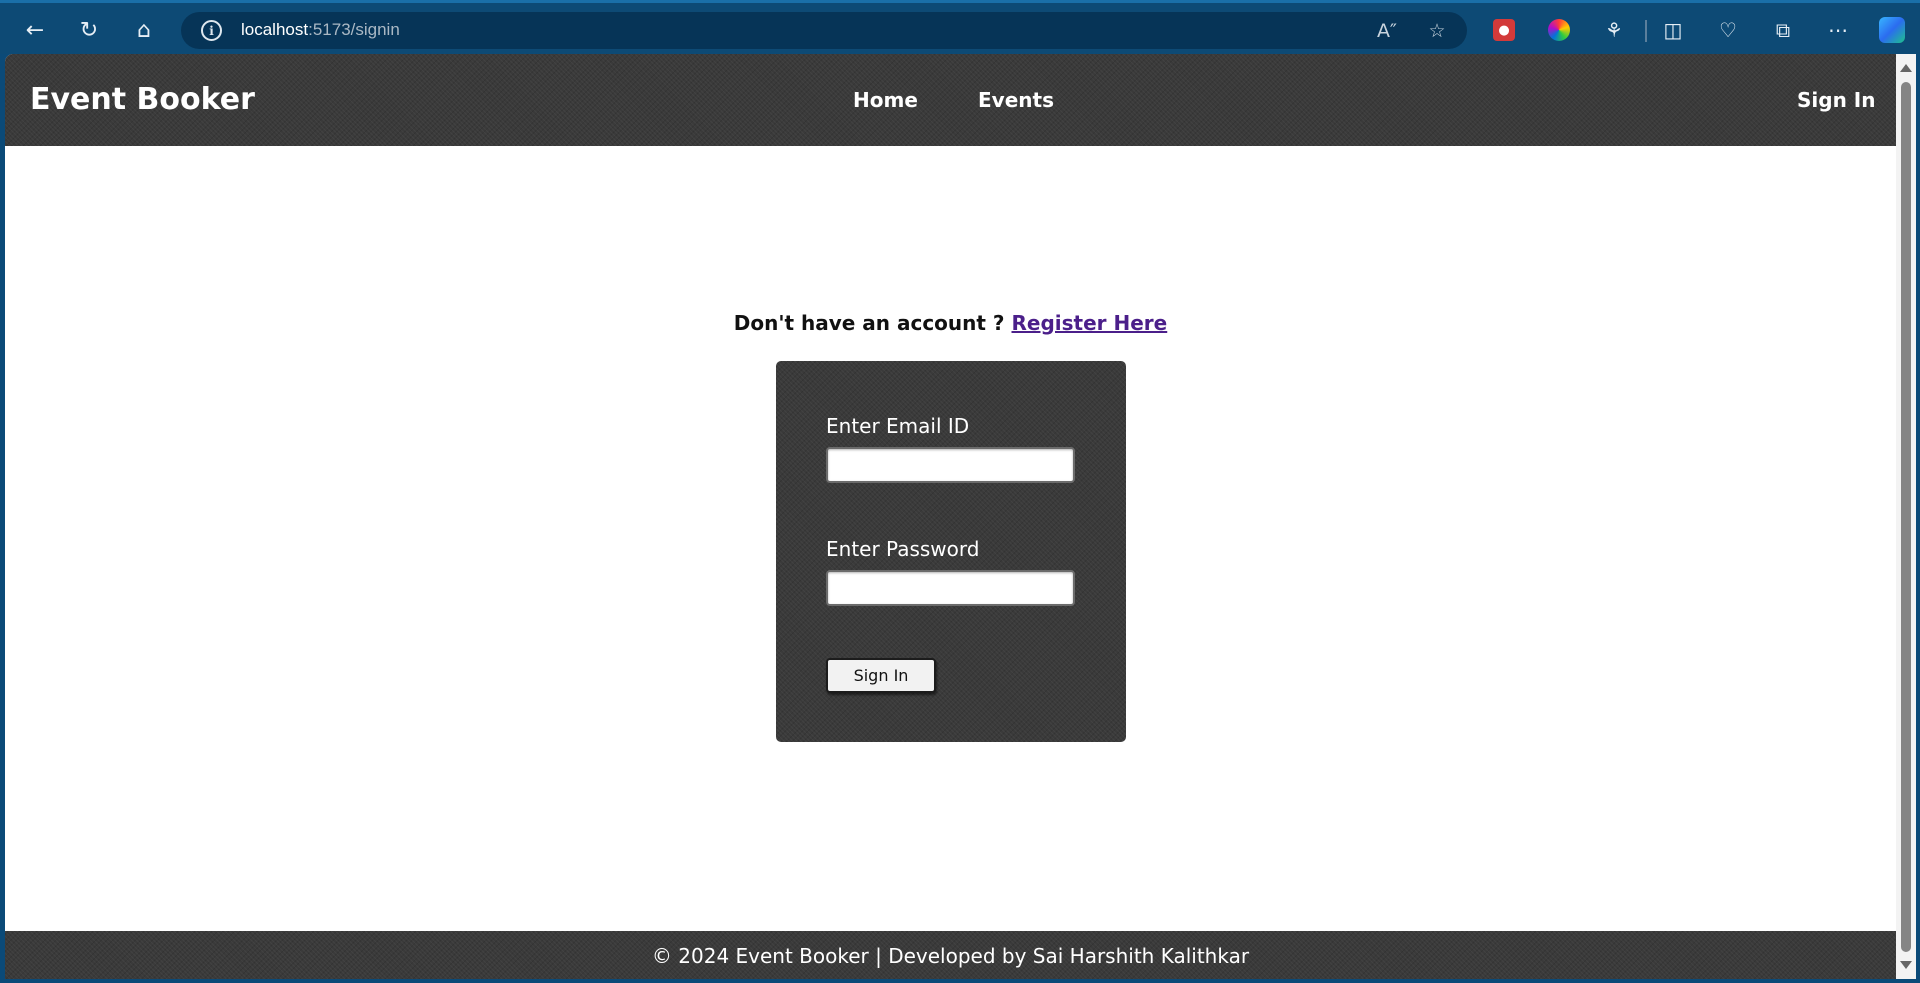  Describe the element at coordinates (144, 30) in the screenshot. I see `home-icon: ⌂` at that location.